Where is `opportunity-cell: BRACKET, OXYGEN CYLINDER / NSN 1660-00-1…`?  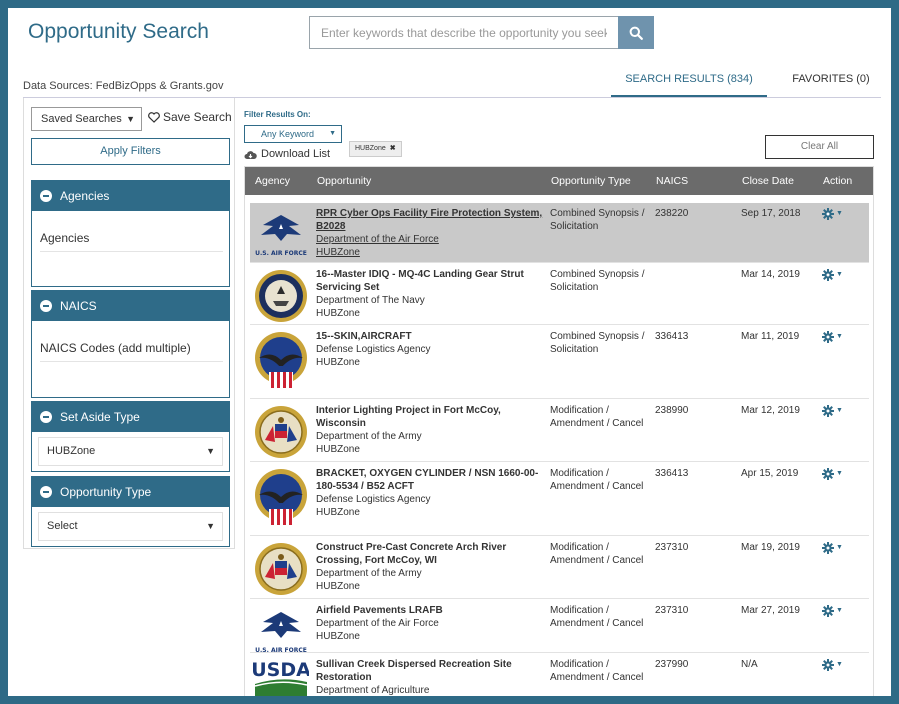 opportunity-cell: BRACKET, OXYGEN CYLINDER / NSN 1660-00-1… is located at coordinates (432, 493).